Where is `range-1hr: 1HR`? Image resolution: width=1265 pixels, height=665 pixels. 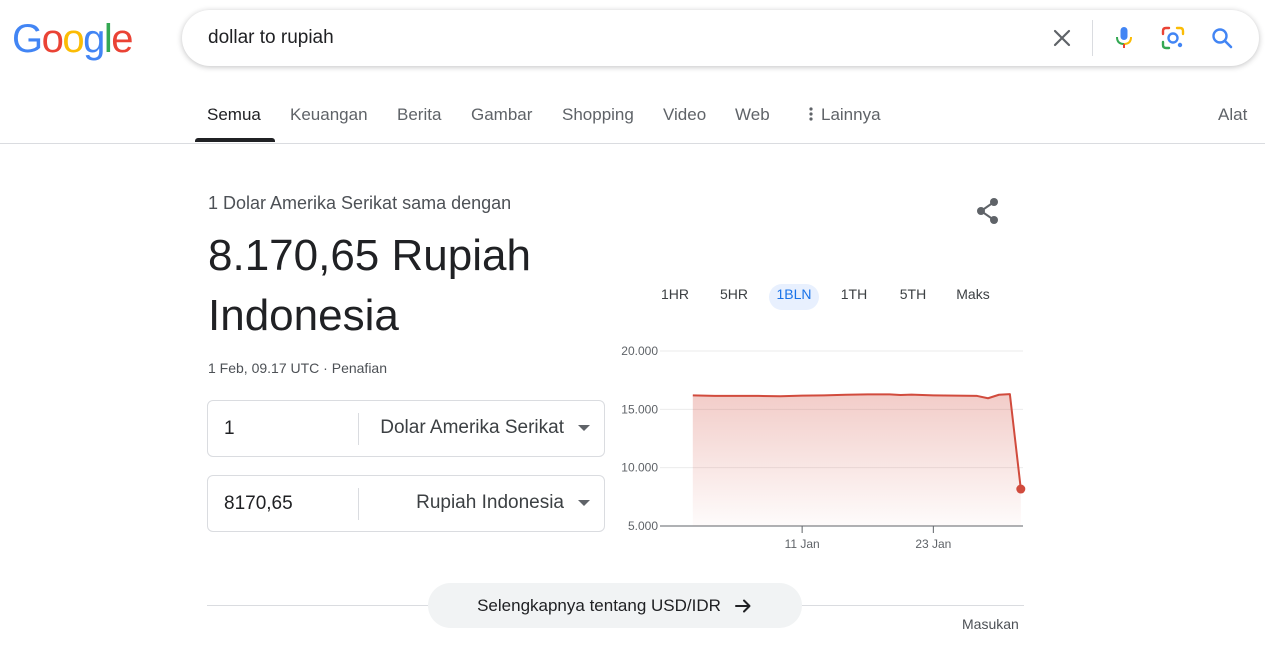 range-1hr: 1HR is located at coordinates (675, 297).